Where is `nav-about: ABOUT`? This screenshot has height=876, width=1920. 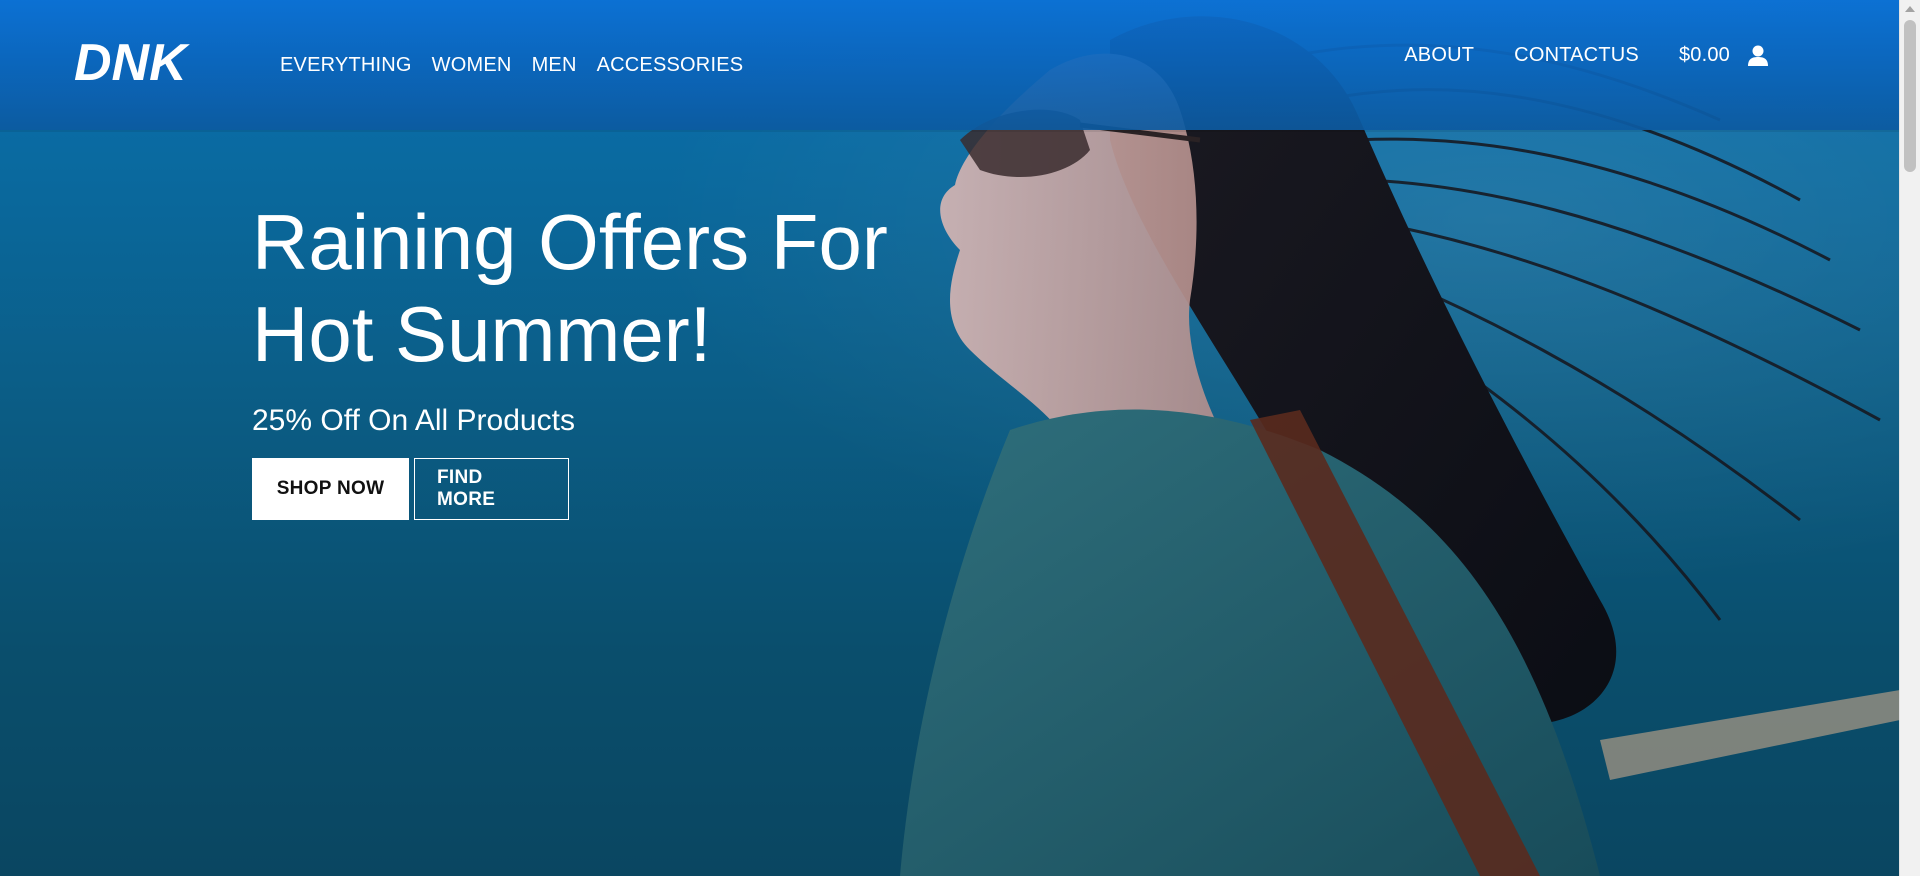 nav-about: ABOUT is located at coordinates (1439, 55).